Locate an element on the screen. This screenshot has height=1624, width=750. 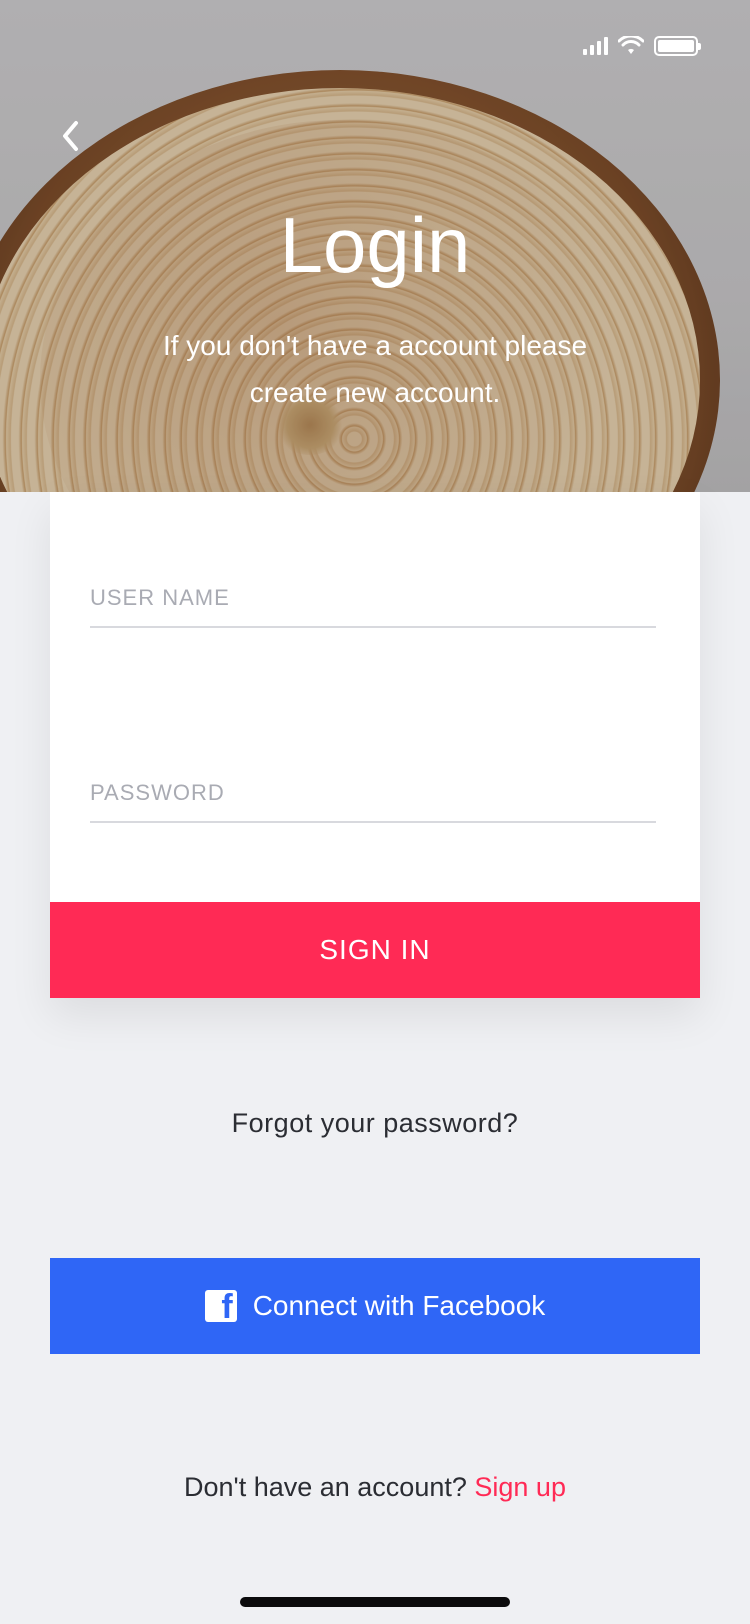
username-field-wrapper is located at coordinates (373, 603).